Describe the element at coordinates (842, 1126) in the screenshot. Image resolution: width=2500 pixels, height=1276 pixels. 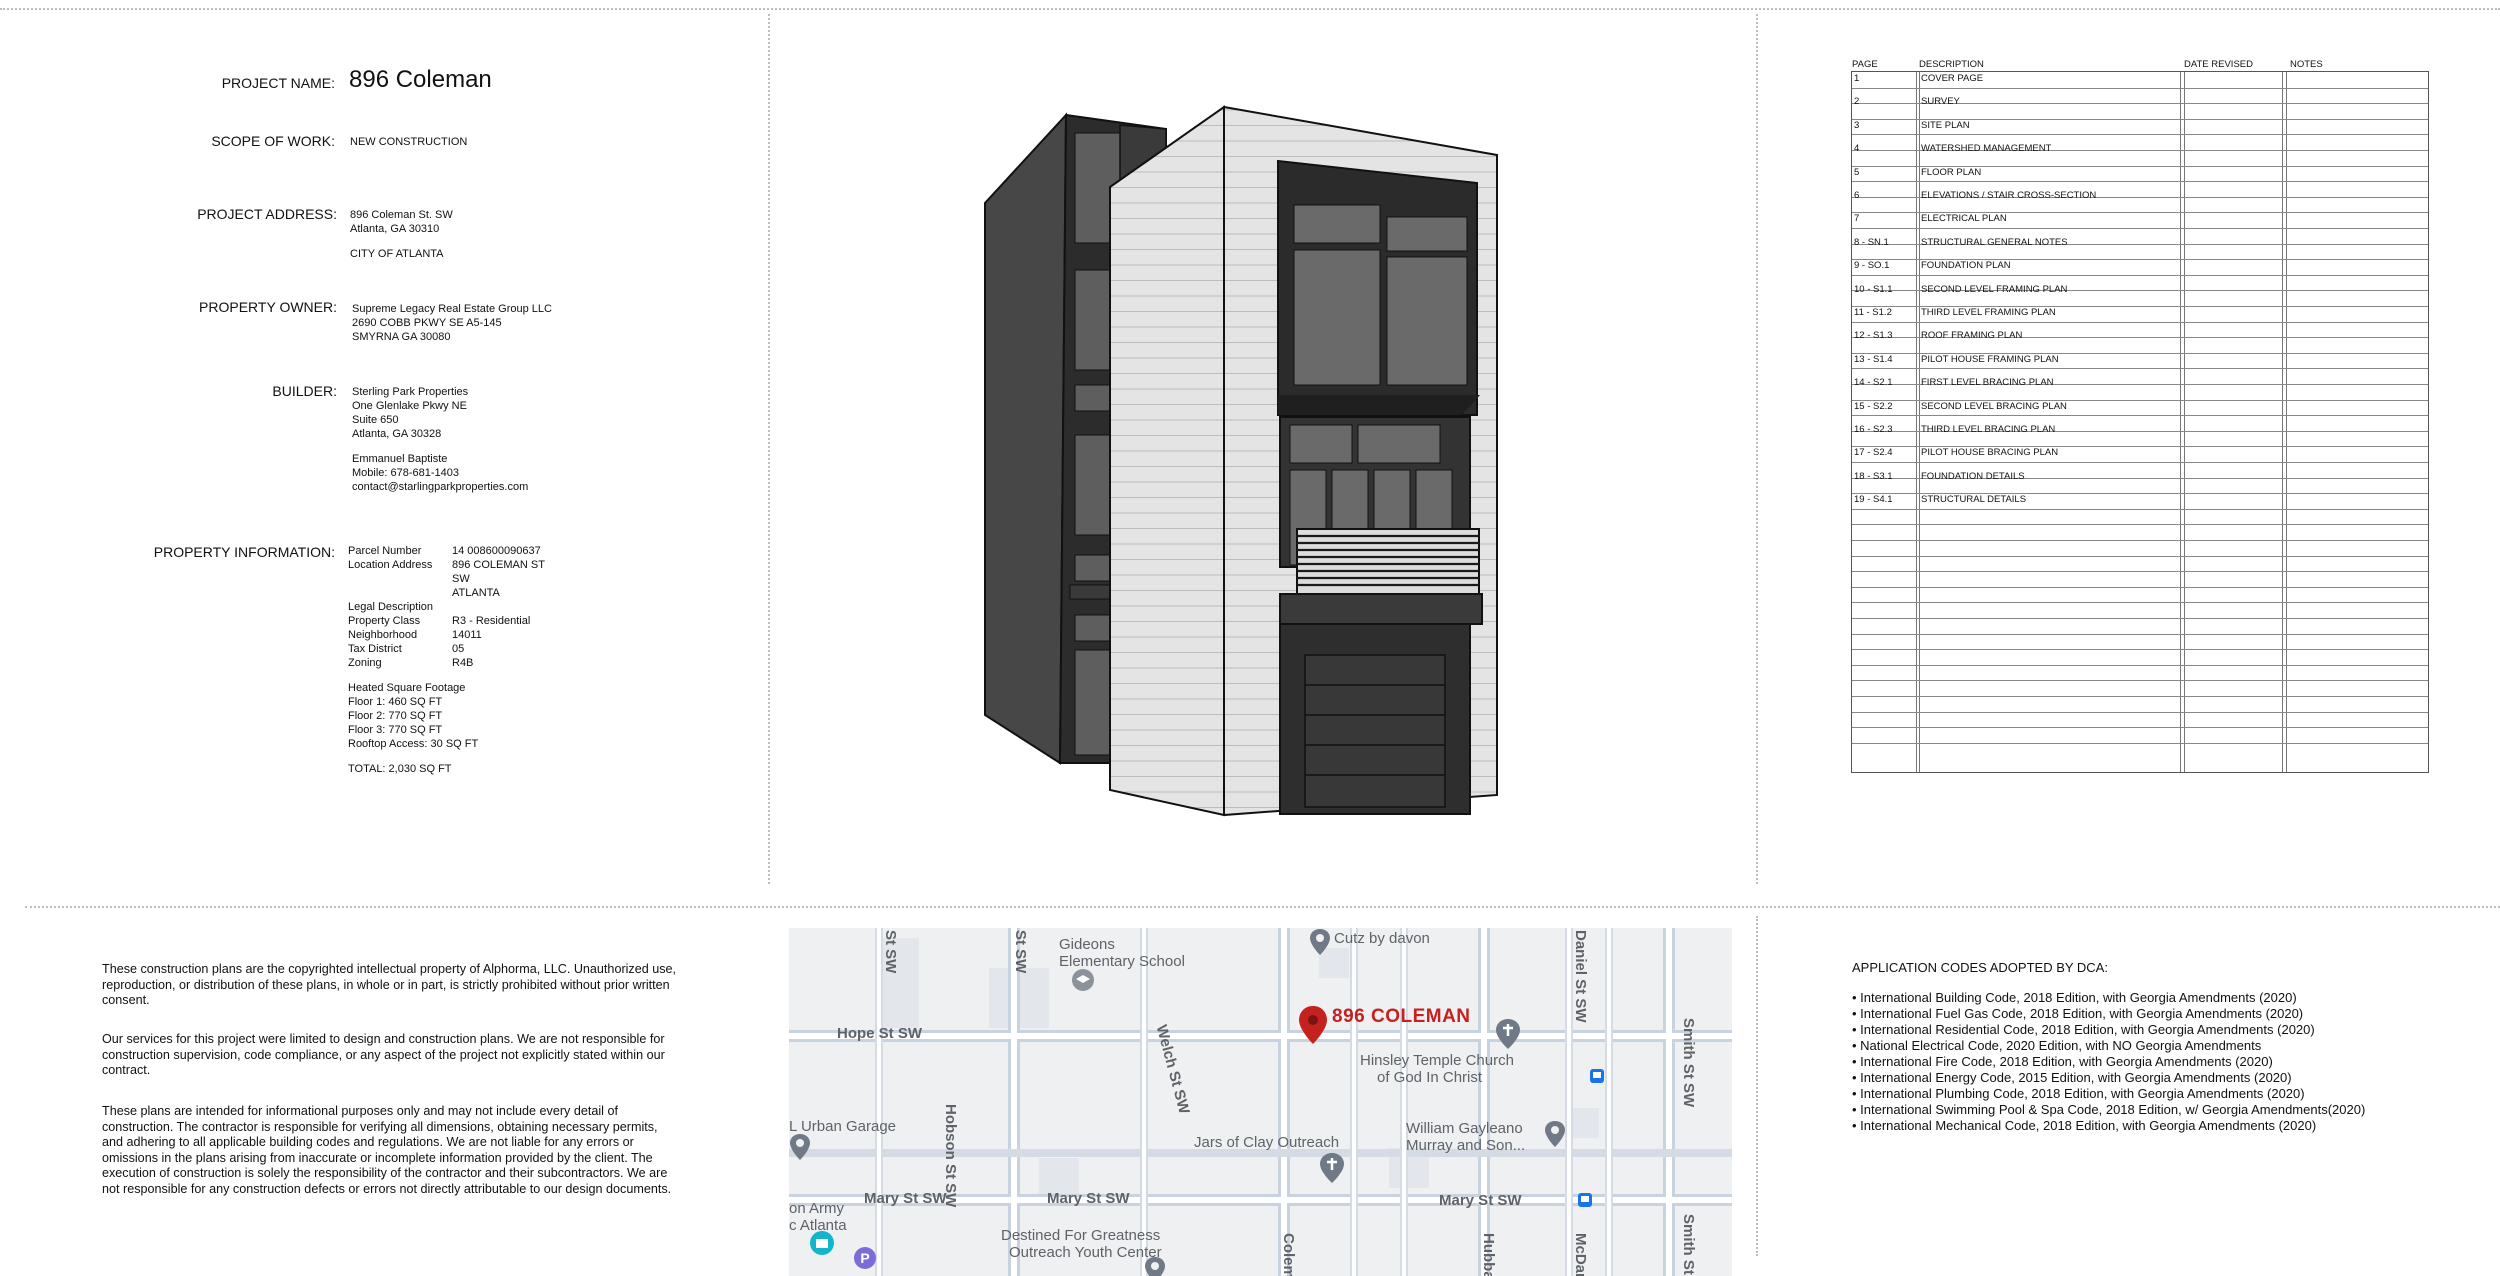
I see `place-urban-garage: L Urban Garage` at that location.